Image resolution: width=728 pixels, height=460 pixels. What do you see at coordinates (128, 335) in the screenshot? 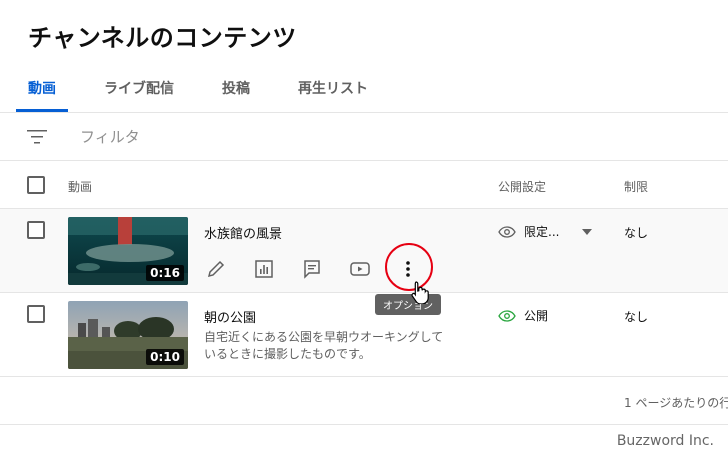
I see `video-thumbnail: 0:10` at bounding box center [128, 335].